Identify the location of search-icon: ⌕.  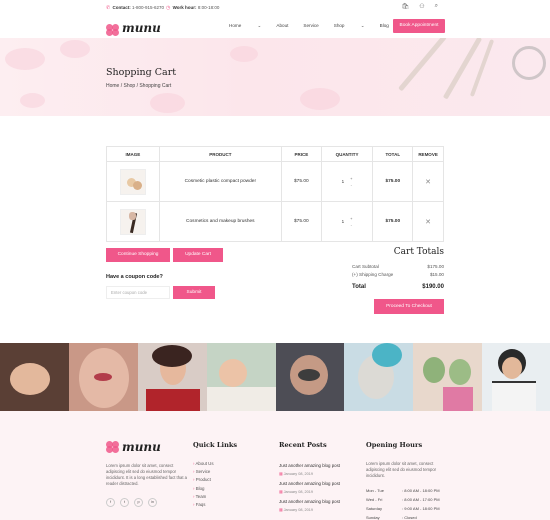
(436, 6).